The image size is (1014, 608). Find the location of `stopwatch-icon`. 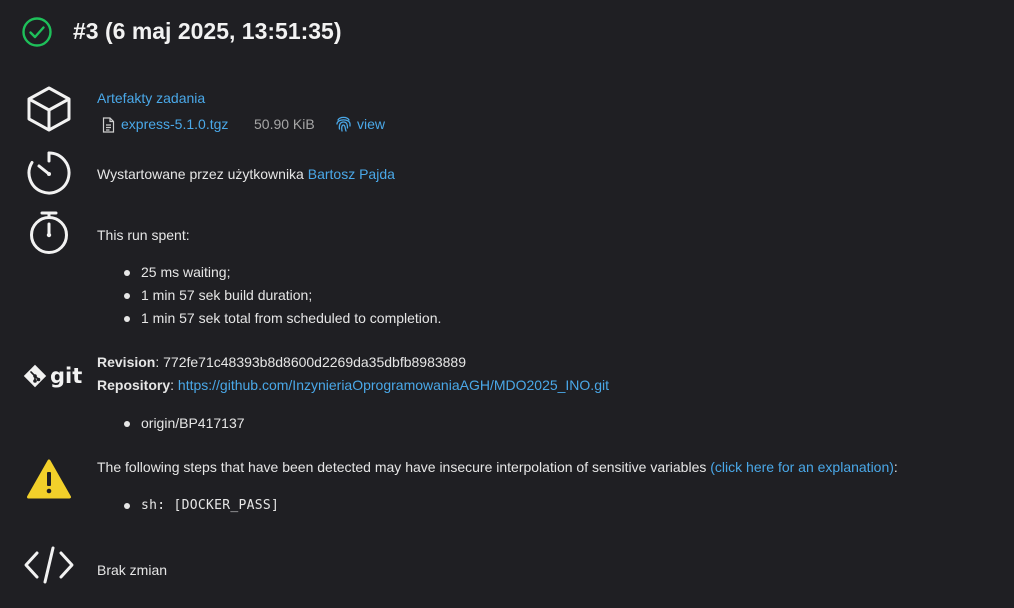

stopwatch-icon is located at coordinates (49, 173).